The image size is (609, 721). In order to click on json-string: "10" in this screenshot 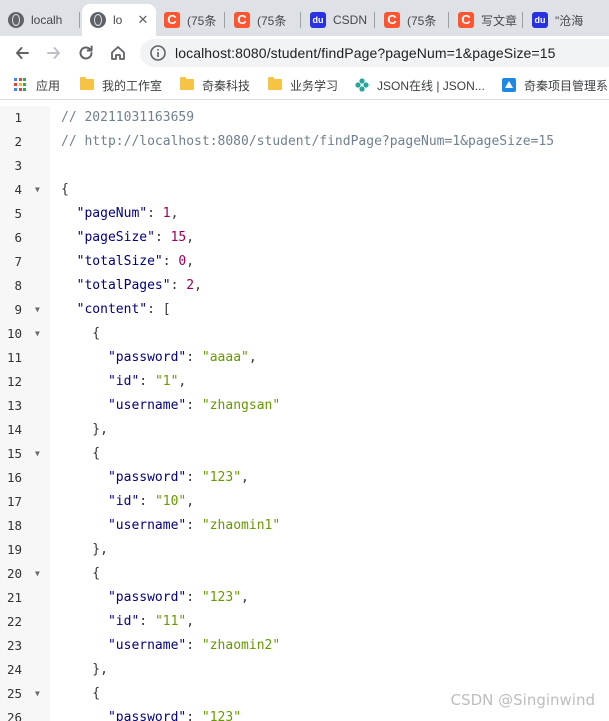, I will do `click(170, 501)`.